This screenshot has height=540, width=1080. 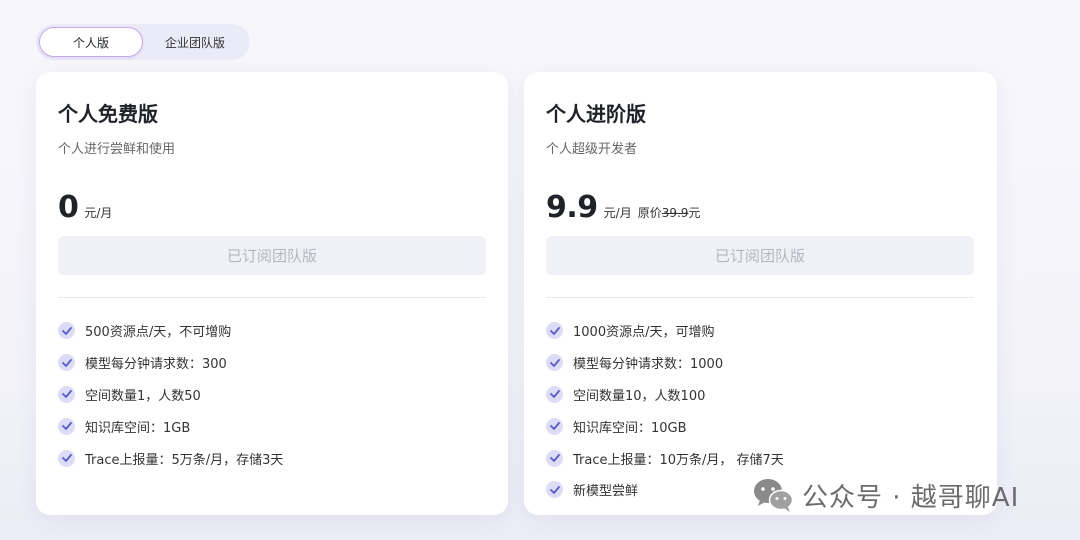 I want to click on feature-text: 1000资源点/天，可增购, so click(x=644, y=333).